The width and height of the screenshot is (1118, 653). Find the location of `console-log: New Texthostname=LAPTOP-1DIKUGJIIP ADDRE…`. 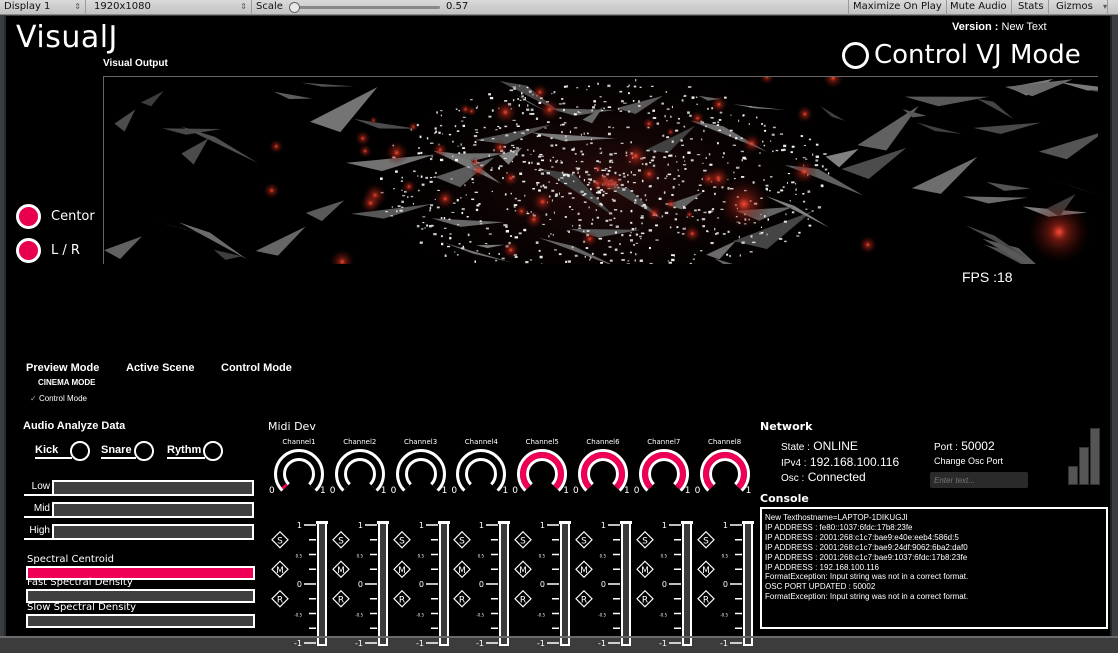

console-log: New Texthostname=LAPTOP-1DIKUGJIIP ADDRE… is located at coordinates (934, 568).